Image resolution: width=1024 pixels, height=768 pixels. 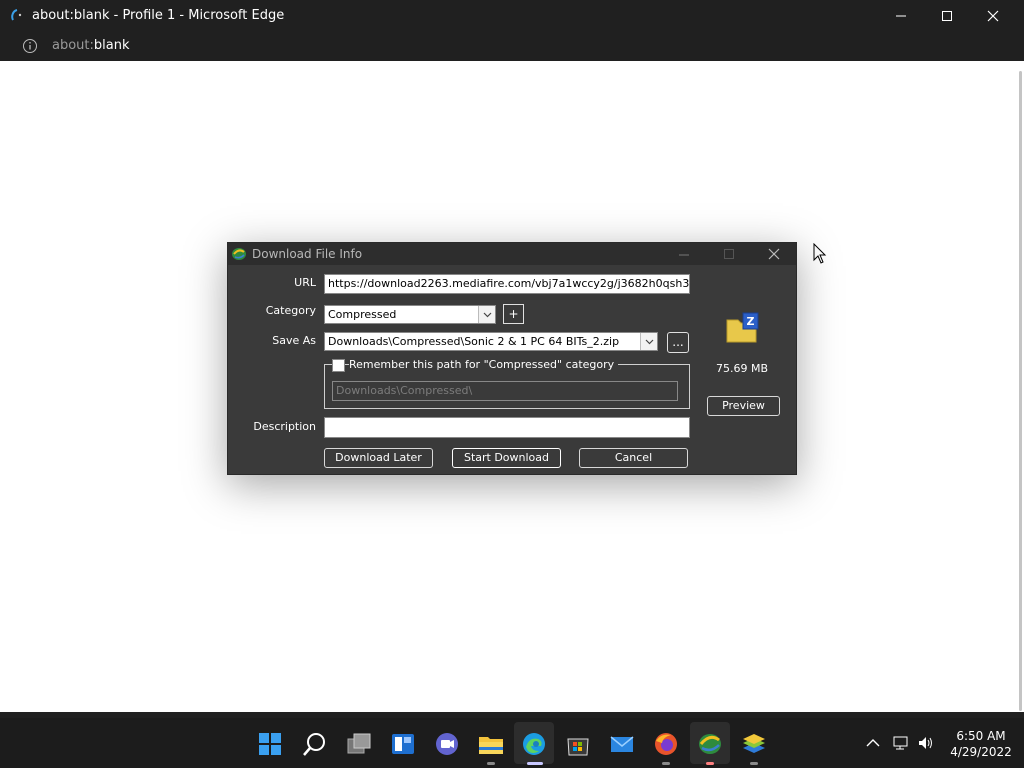 I want to click on url-label: URL, so click(x=305, y=282).